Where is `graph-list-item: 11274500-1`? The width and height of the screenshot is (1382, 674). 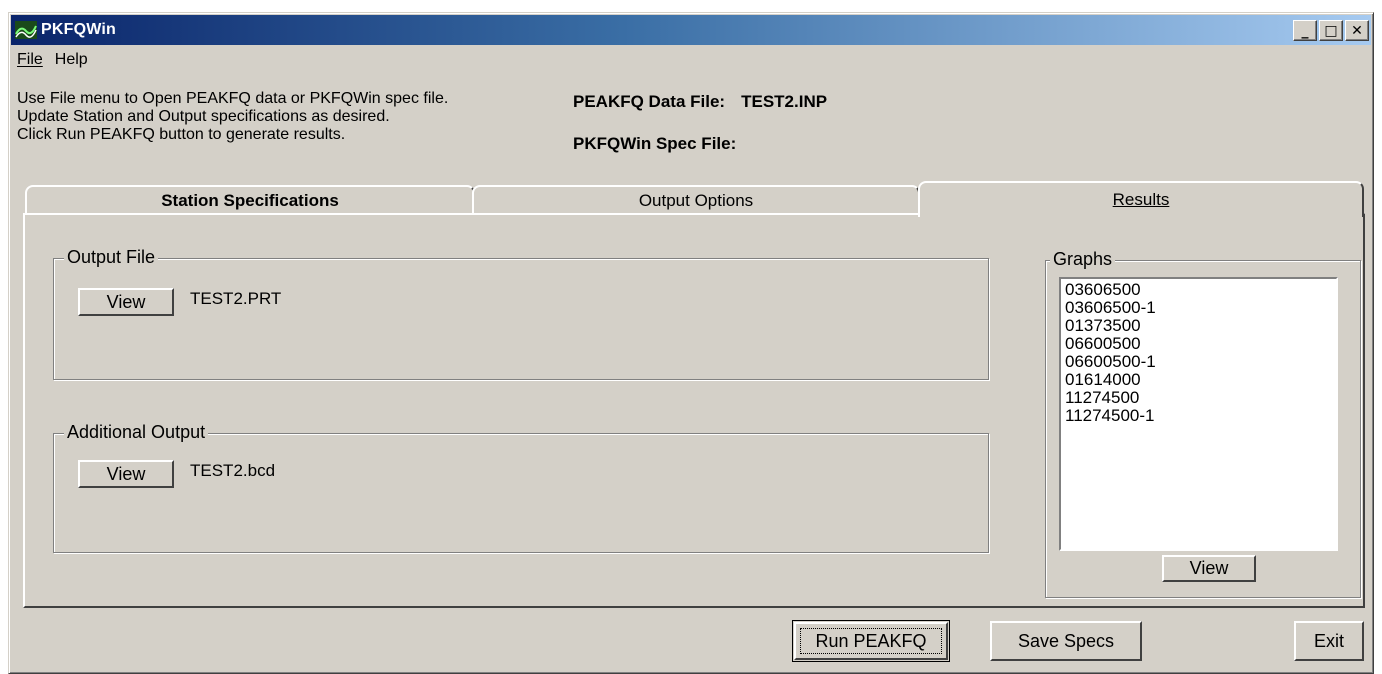 graph-list-item: 11274500-1 is located at coordinates (1198, 416).